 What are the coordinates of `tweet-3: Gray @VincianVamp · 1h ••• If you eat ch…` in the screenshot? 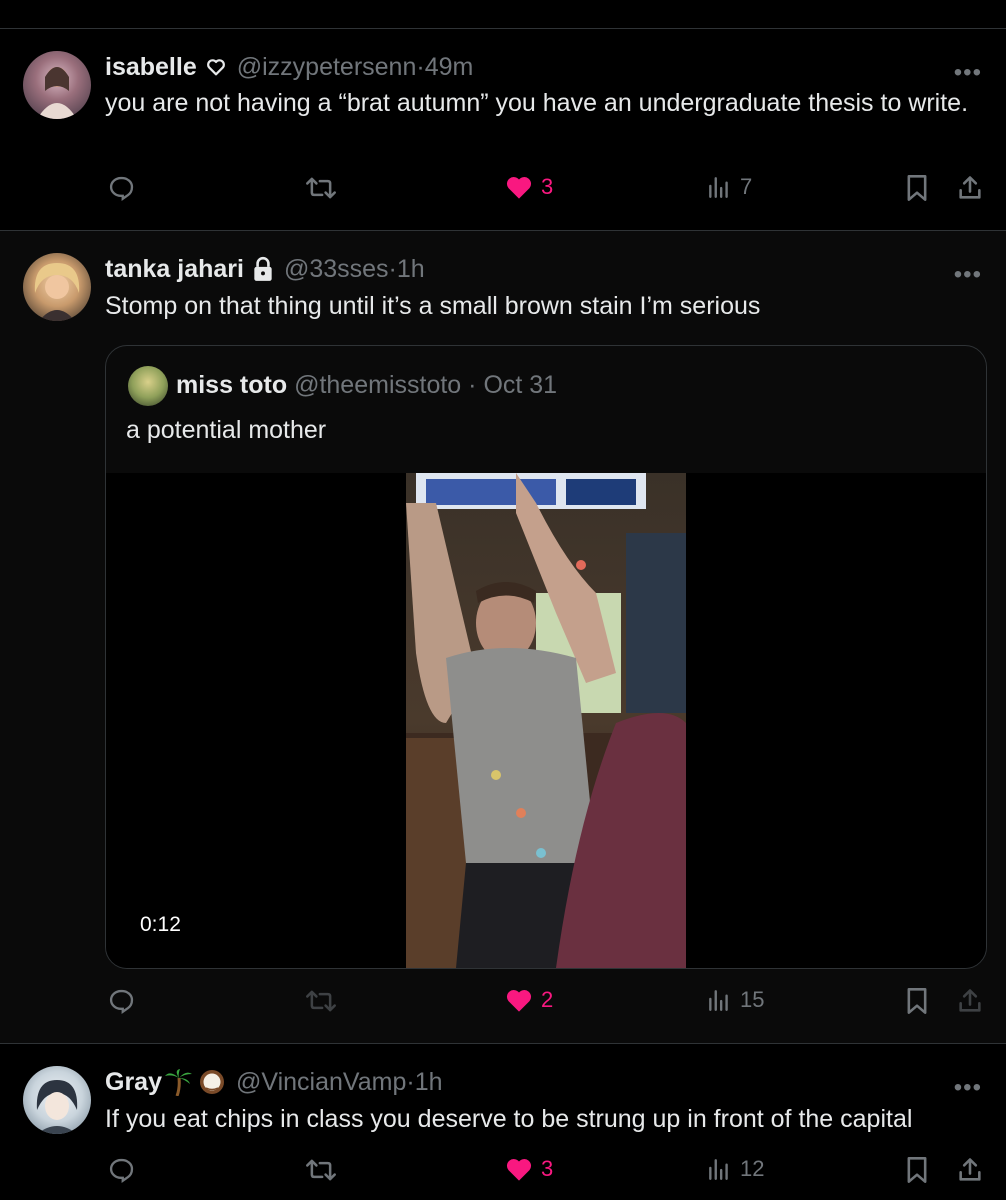 It's located at (503, 1122).